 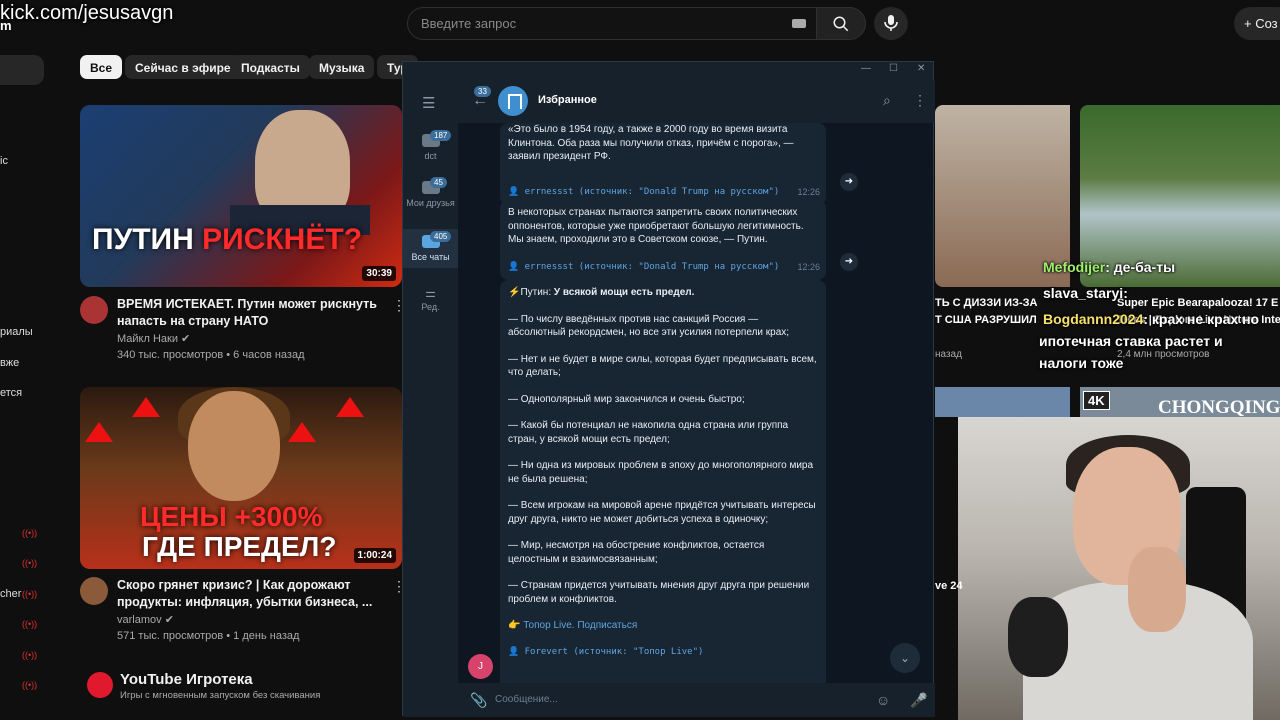 What do you see at coordinates (6, 25) in the screenshot?
I see `stream-url-fragment: m` at bounding box center [6, 25].